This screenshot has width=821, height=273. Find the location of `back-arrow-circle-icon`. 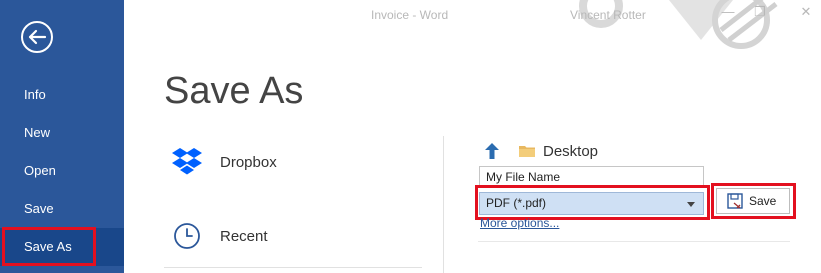

back-arrow-circle-icon is located at coordinates (37, 37).